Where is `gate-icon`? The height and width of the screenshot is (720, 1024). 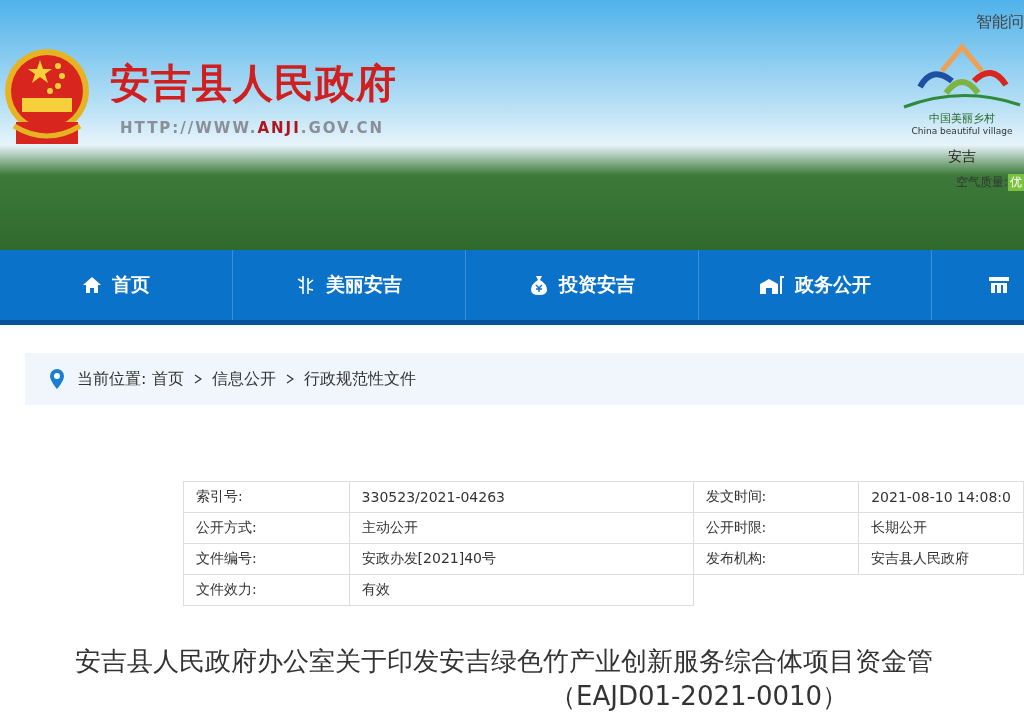
gate-icon is located at coordinates (999, 285).